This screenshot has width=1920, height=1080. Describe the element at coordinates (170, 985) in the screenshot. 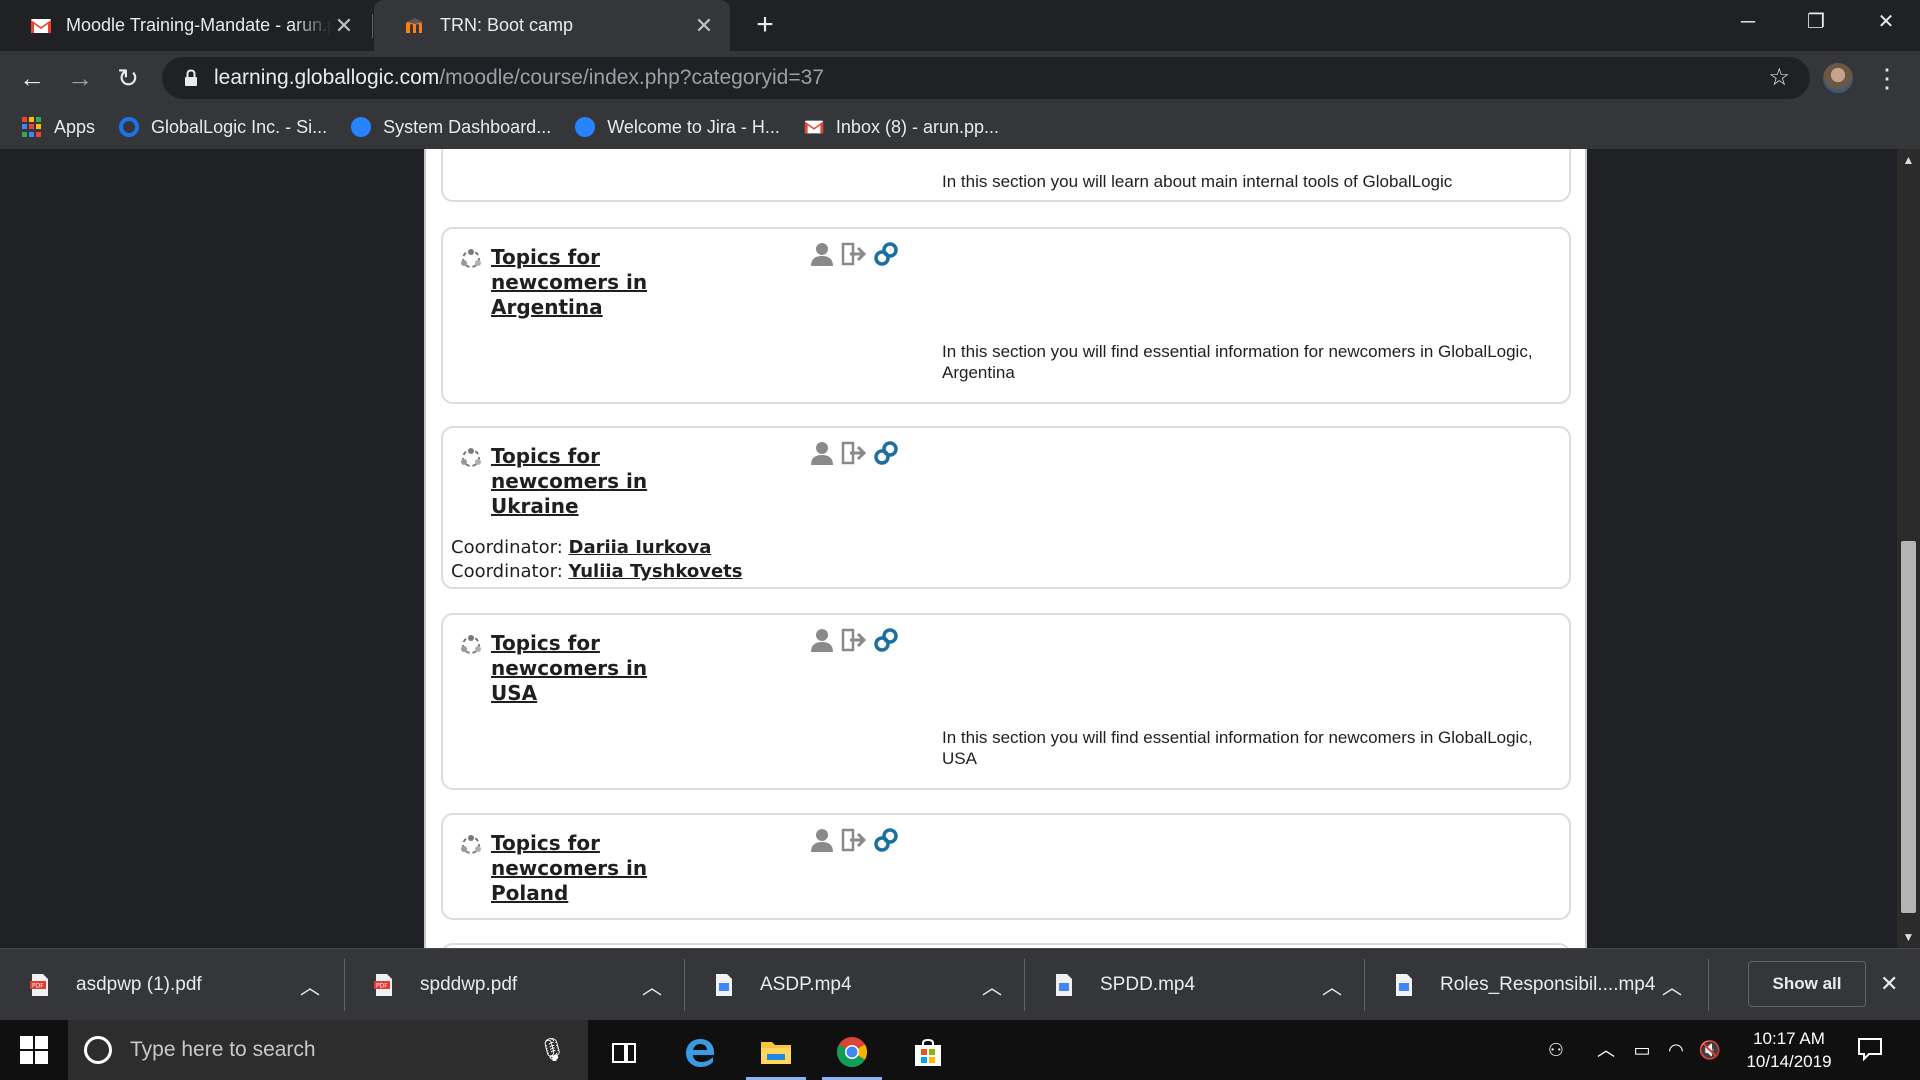

I see `download-item: PDF asdpwp (1).pdf` at that location.